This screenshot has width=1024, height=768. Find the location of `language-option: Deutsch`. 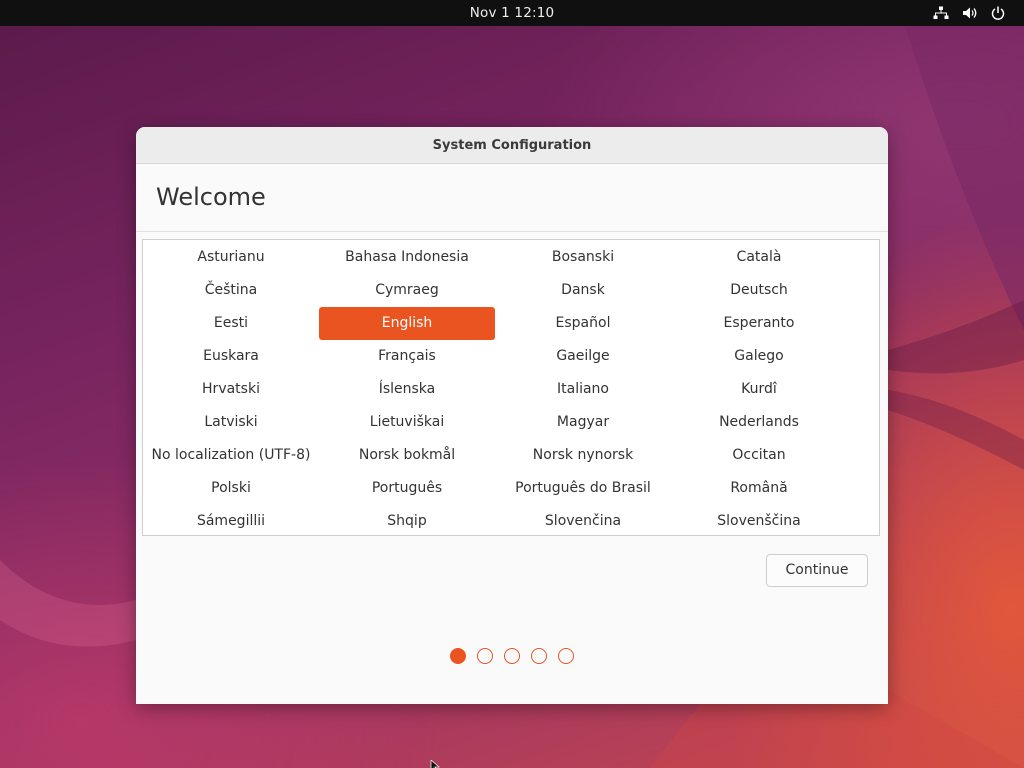

language-option: Deutsch is located at coordinates (759, 290).